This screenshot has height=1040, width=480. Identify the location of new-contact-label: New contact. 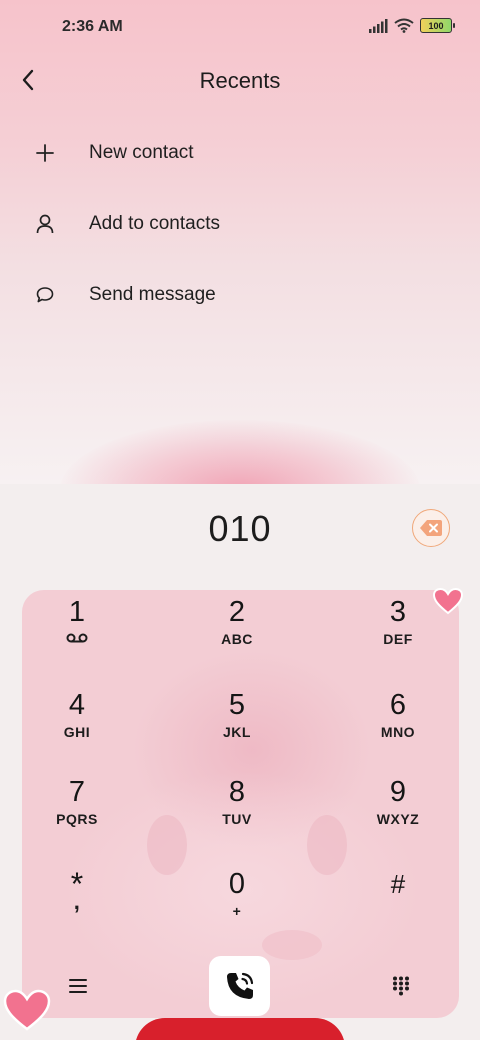
(141, 152).